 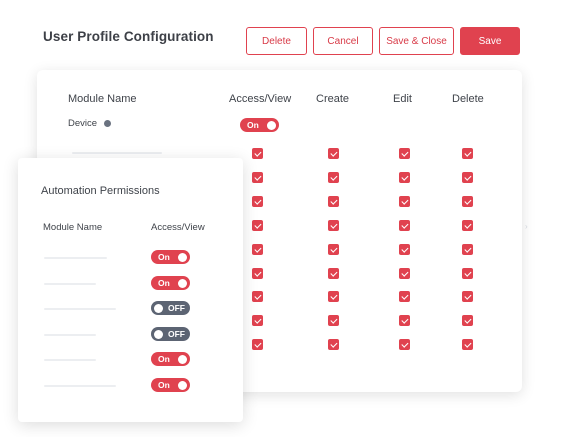 What do you see at coordinates (343, 41) in the screenshot?
I see `cancel-button: Cancel` at bounding box center [343, 41].